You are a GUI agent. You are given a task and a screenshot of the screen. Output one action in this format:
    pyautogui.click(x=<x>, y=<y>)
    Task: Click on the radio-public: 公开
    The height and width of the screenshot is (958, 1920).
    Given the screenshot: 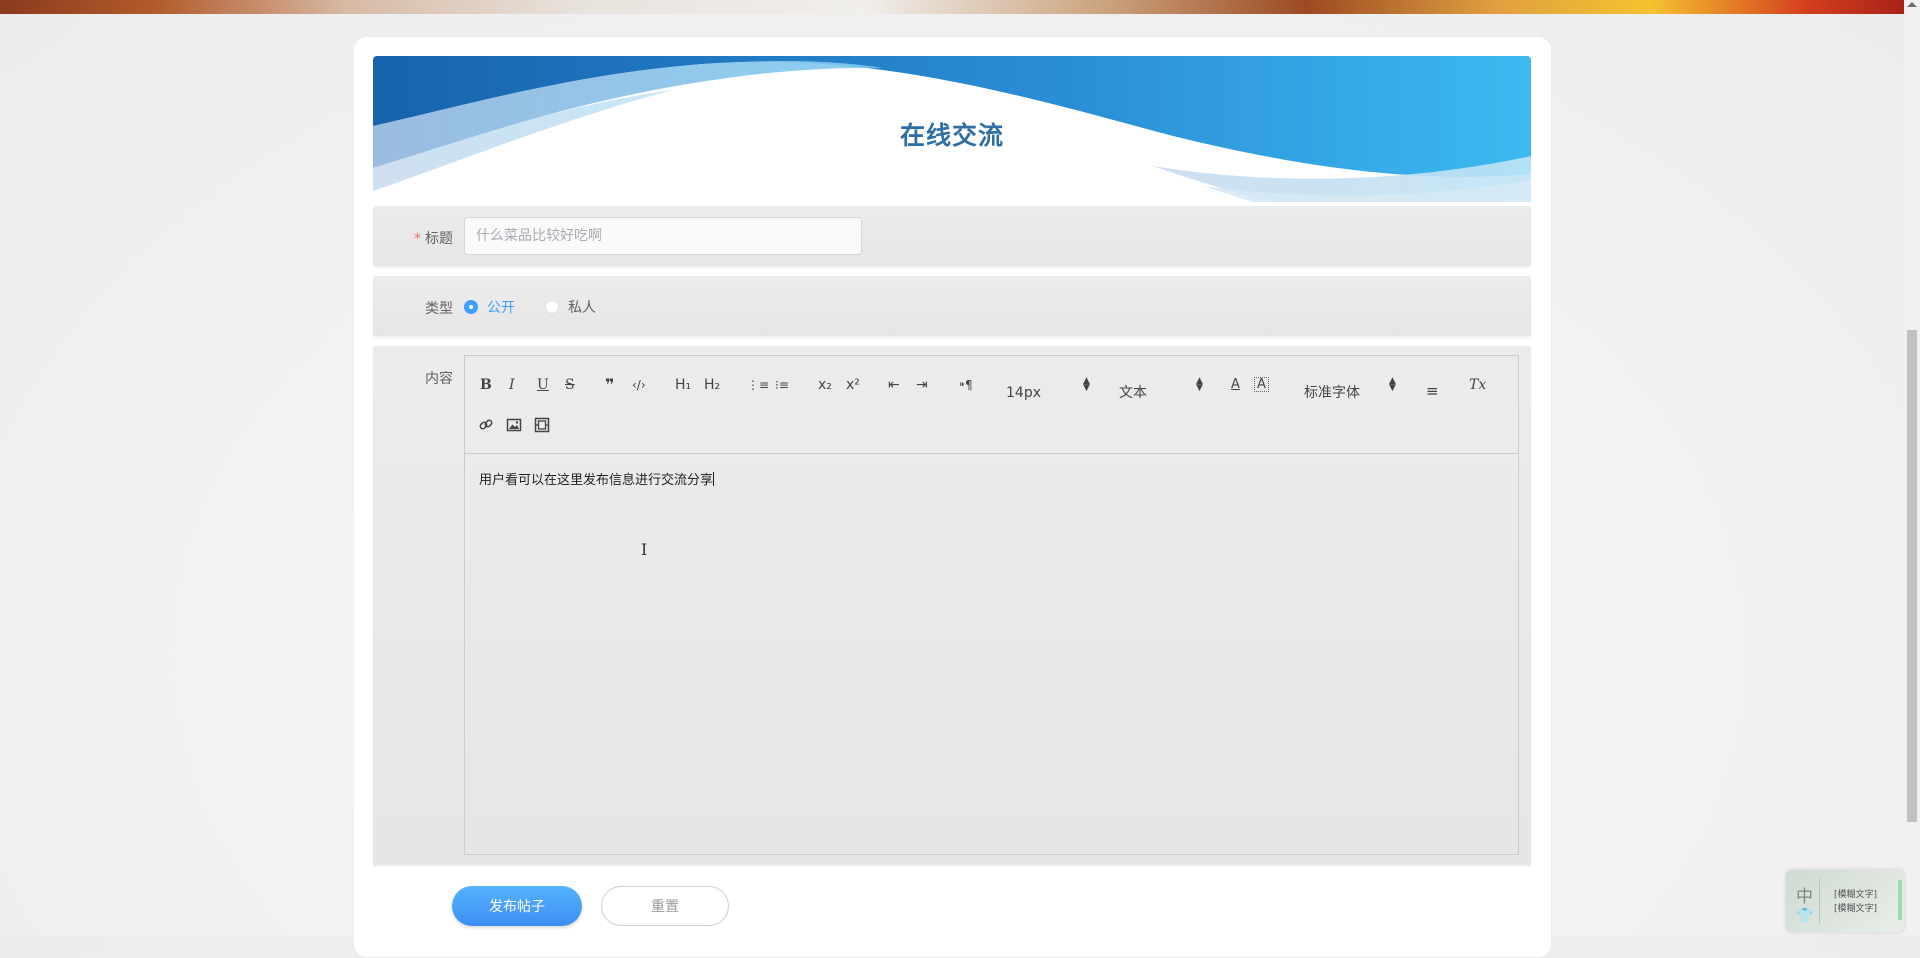 What is the action you would take?
    pyautogui.click(x=489, y=307)
    